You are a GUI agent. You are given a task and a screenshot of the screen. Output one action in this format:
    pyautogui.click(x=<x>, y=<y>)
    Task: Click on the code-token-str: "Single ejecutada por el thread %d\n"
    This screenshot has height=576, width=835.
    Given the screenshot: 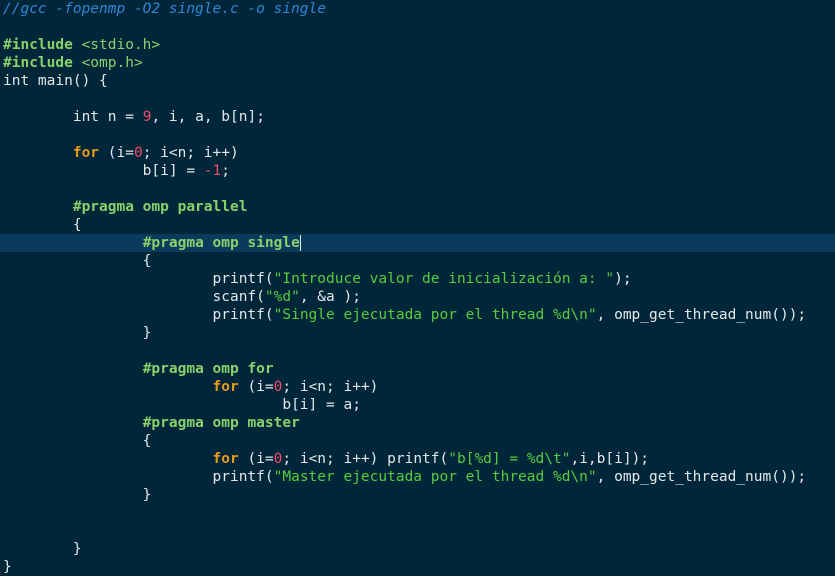 What is the action you would take?
    pyautogui.click(x=435, y=315)
    